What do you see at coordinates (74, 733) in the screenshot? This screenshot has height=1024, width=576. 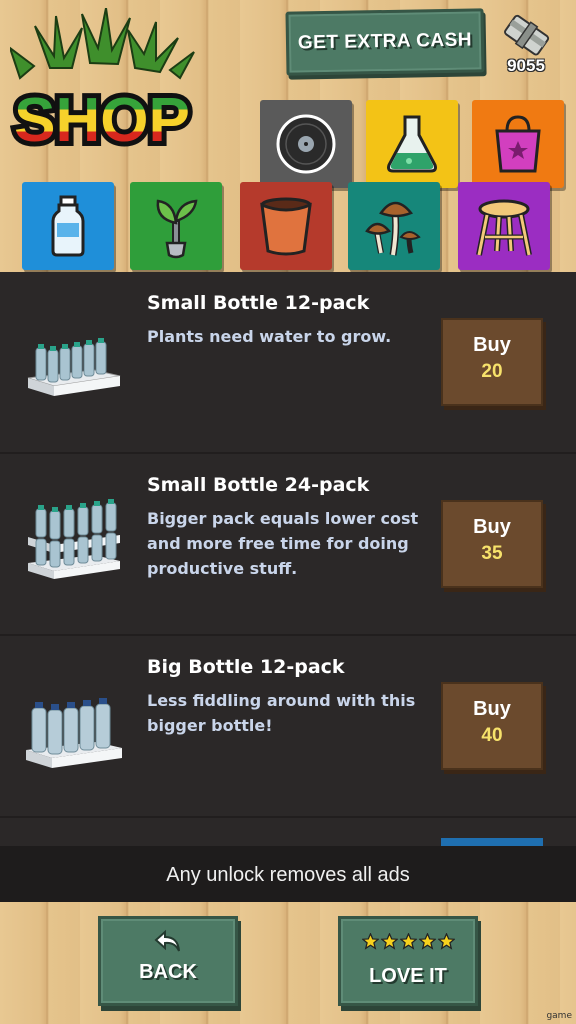 I see `big-bottle-pack-12-image` at bounding box center [74, 733].